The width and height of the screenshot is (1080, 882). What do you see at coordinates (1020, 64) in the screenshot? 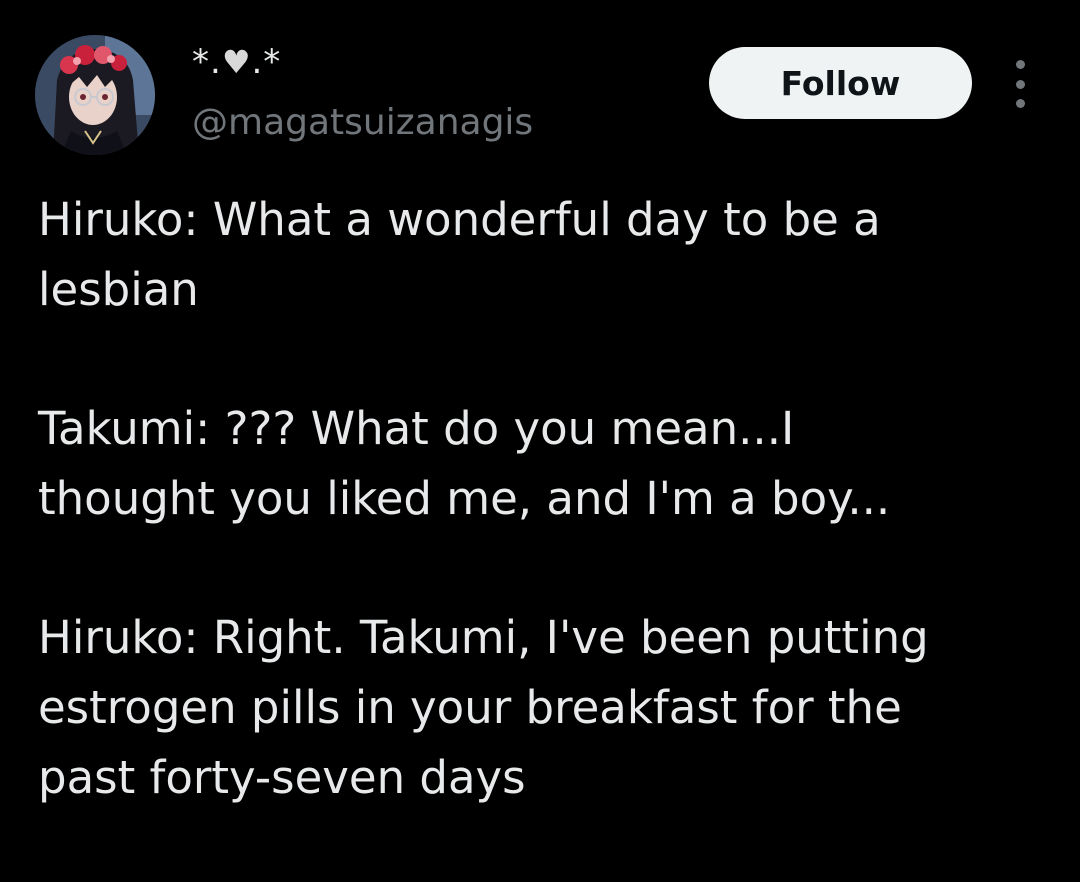
I see `more-vertical-icon` at bounding box center [1020, 64].